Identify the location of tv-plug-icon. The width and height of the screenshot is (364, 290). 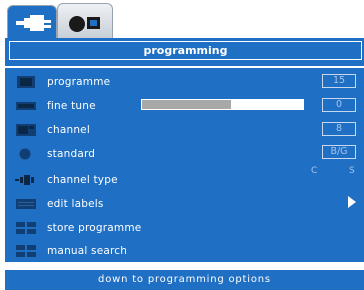
(33, 23).